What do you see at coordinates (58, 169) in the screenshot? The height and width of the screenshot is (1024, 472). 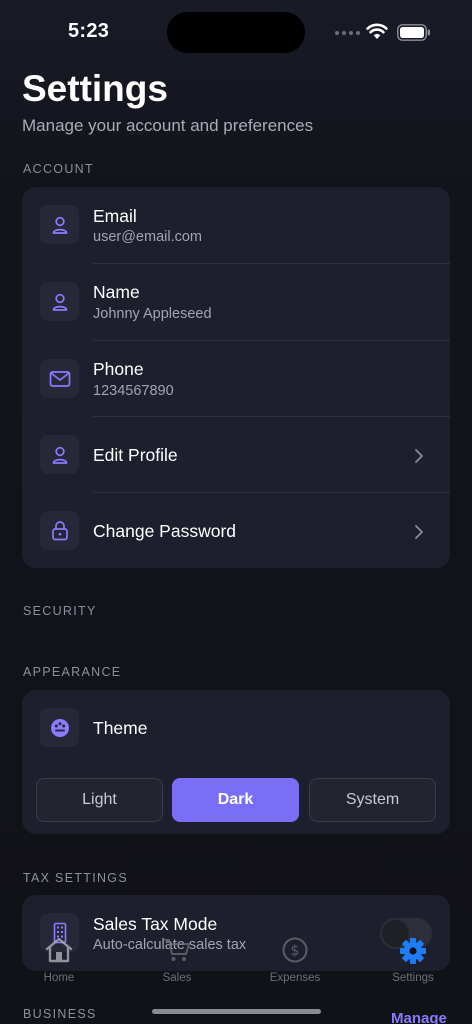 I see `section-label-account: ACCOUNT` at bounding box center [58, 169].